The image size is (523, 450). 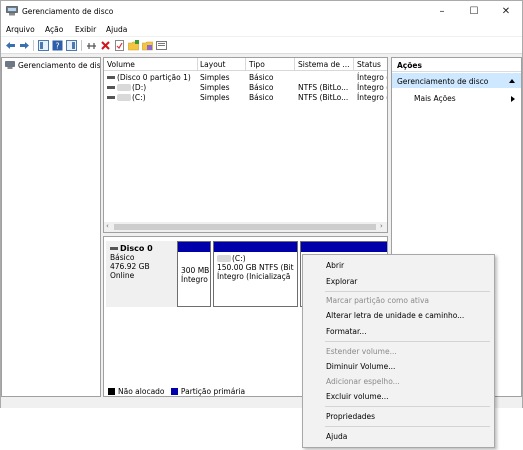 I want to click on tree-item-label: Gerenciamento de disco, so click(x=59, y=65).